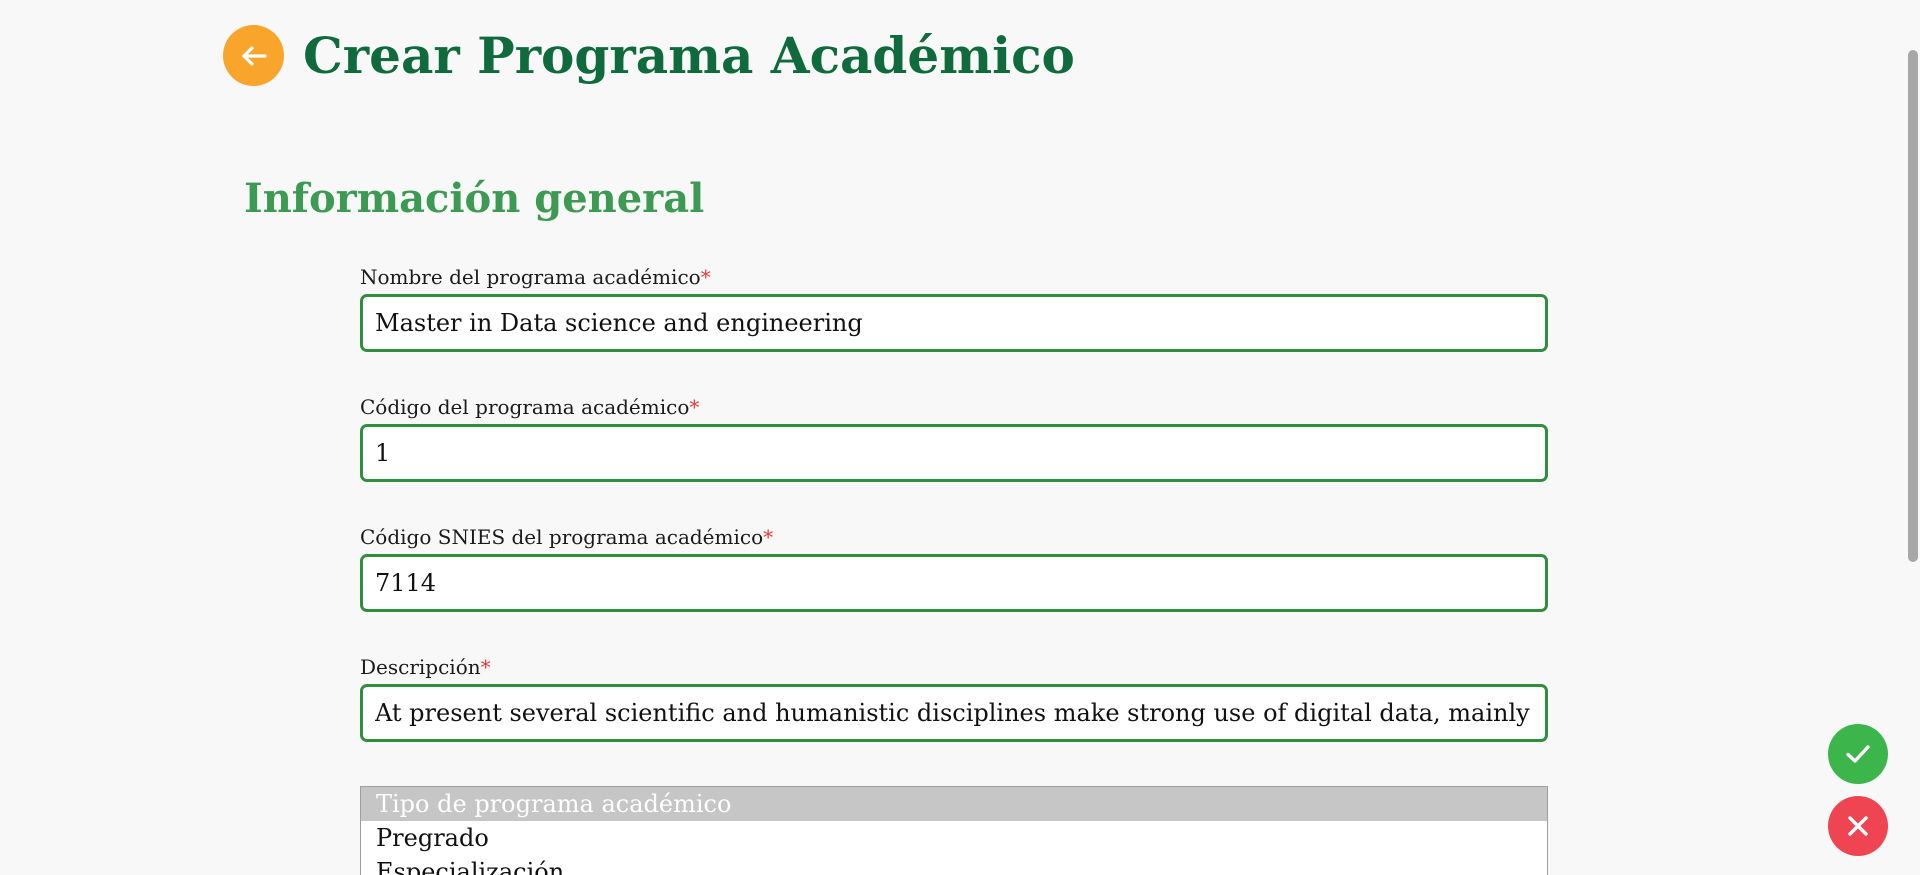  Describe the element at coordinates (420, 667) in the screenshot. I see `description-label-text: Descripción` at that location.